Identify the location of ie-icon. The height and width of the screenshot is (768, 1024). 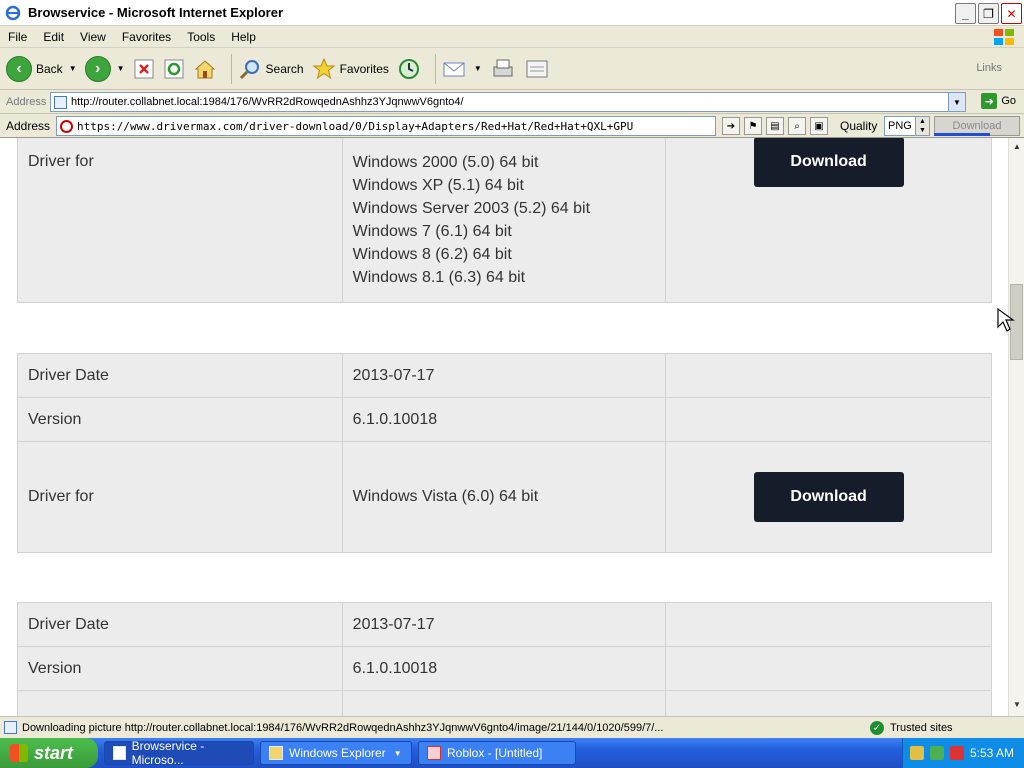
(13, 13).